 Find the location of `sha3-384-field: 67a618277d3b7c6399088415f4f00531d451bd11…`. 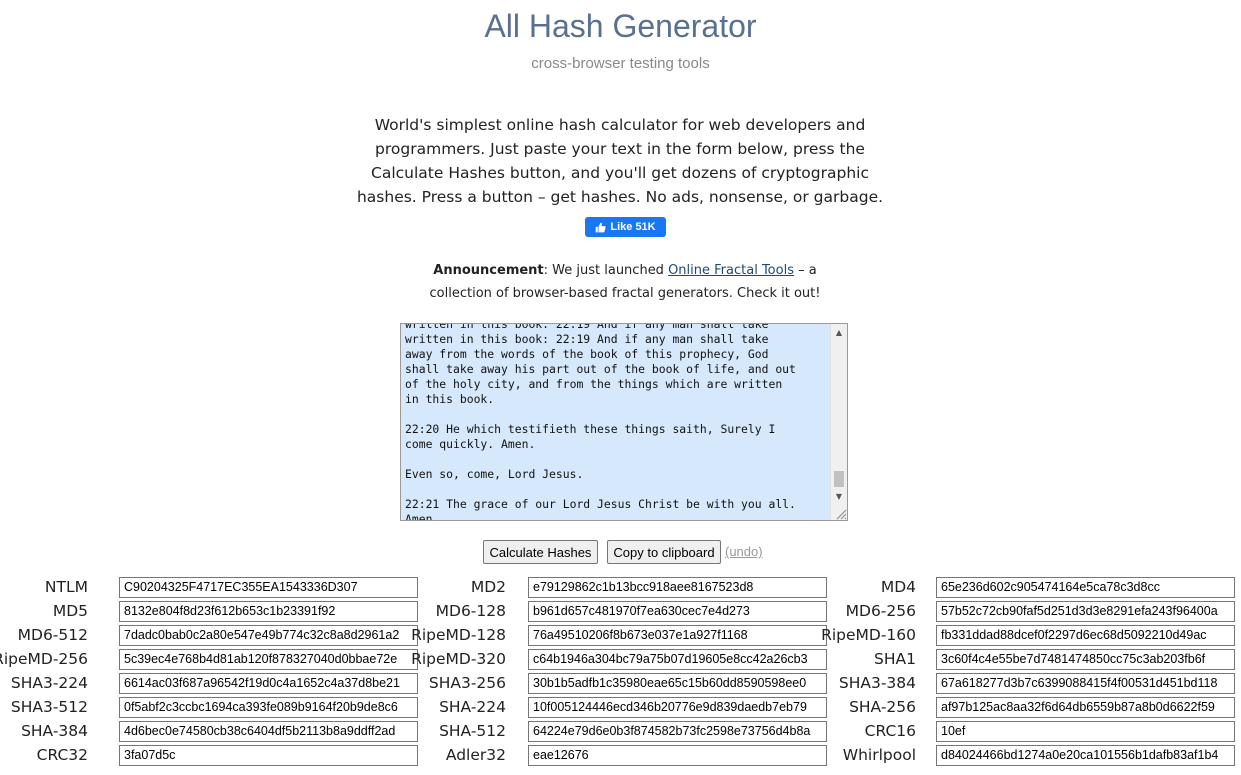

sha3-384-field: 67a618277d3b7c6399088415f4f00531d451bd11… is located at coordinates (1085, 683).